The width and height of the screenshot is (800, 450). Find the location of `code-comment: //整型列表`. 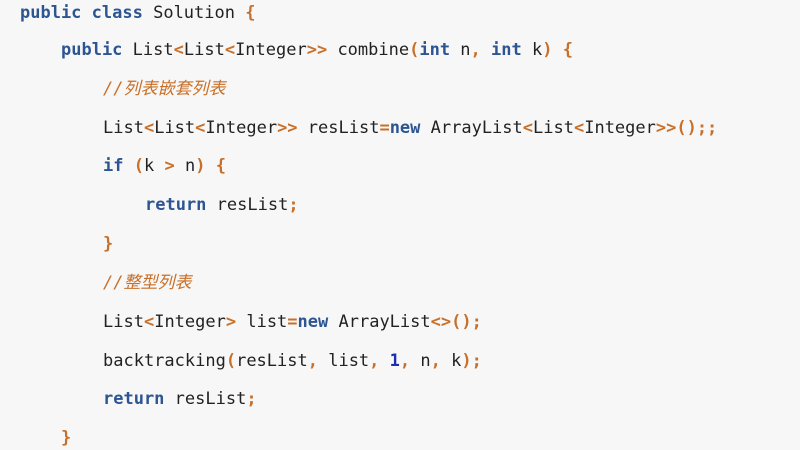

code-comment: //整型列表 is located at coordinates (147, 283).